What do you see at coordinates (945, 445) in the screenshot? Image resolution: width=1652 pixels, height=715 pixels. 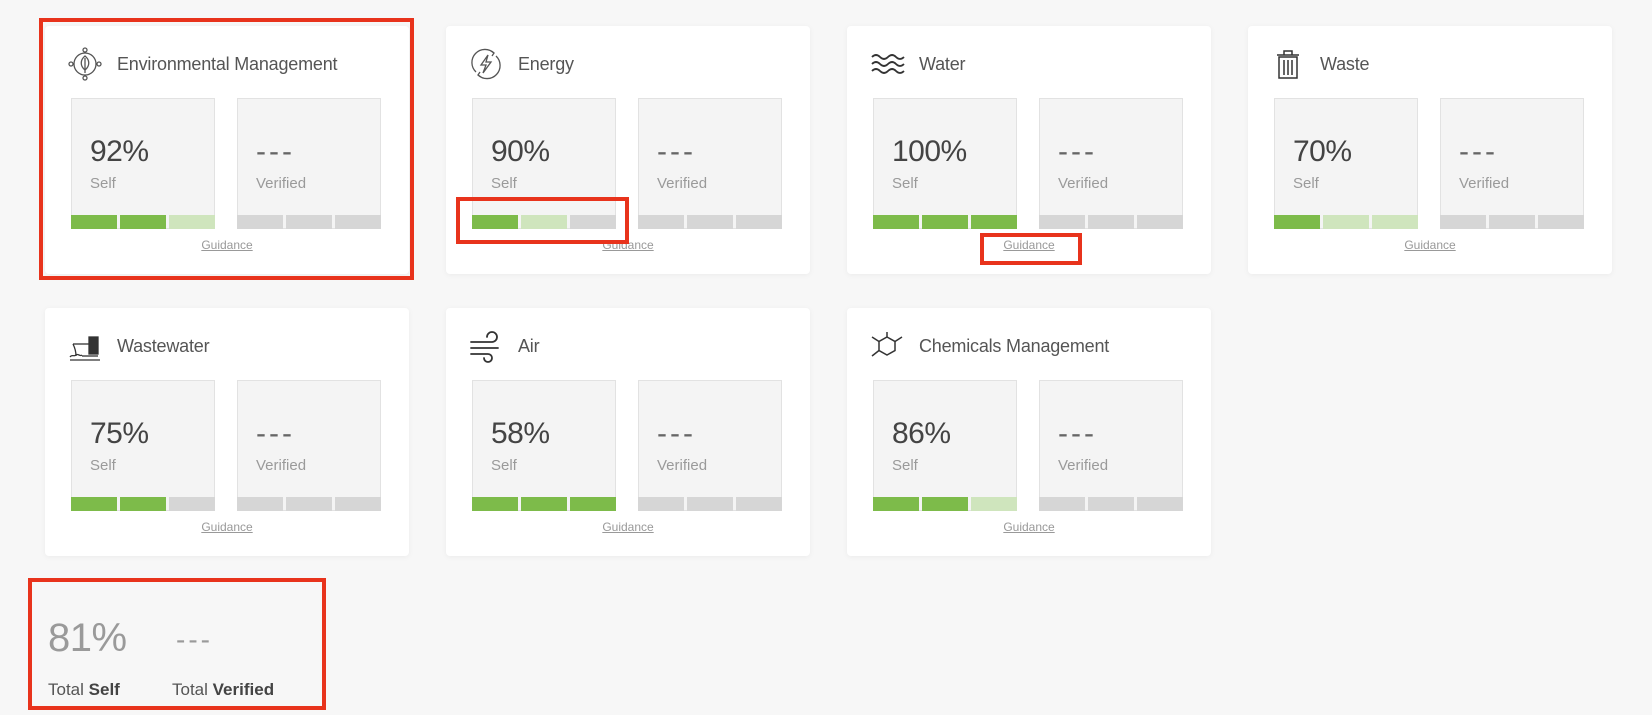 I see `self-score-box: 86% Self` at bounding box center [945, 445].